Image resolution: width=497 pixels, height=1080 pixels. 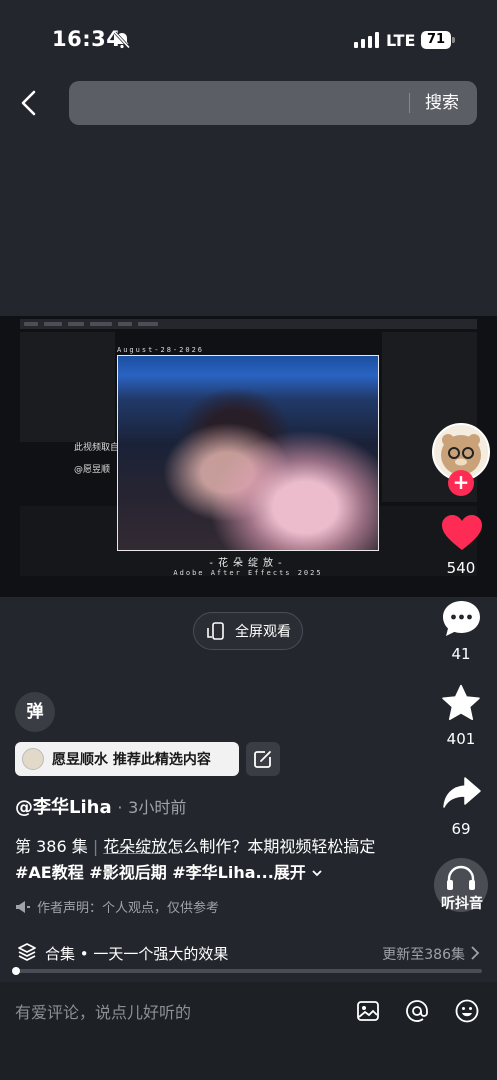 I want to click on search-divider, so click(x=409, y=103).